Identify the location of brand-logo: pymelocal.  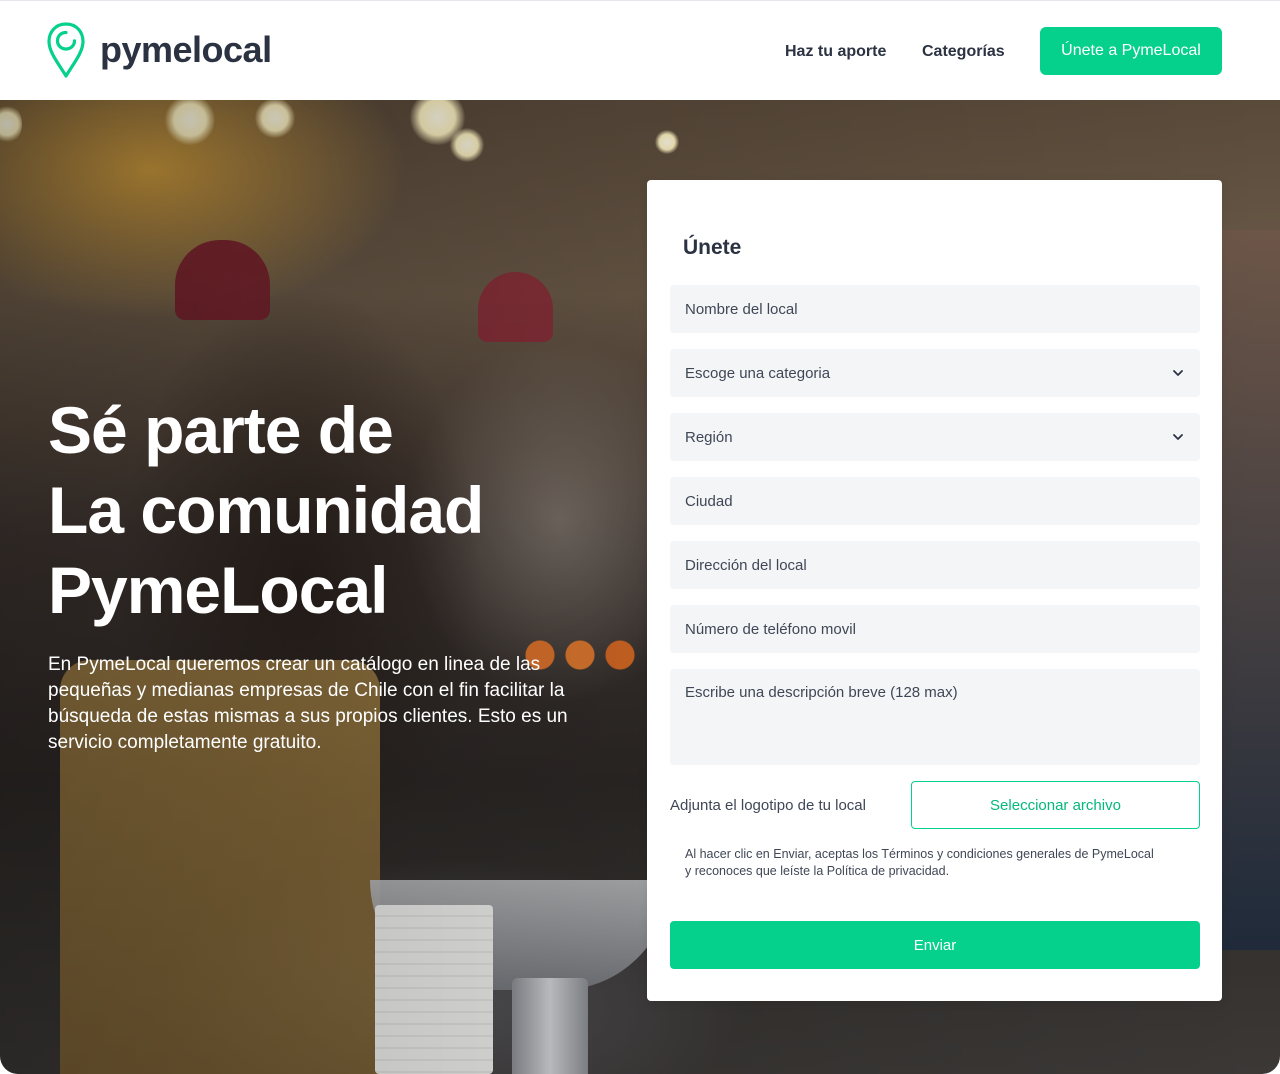
(159, 50).